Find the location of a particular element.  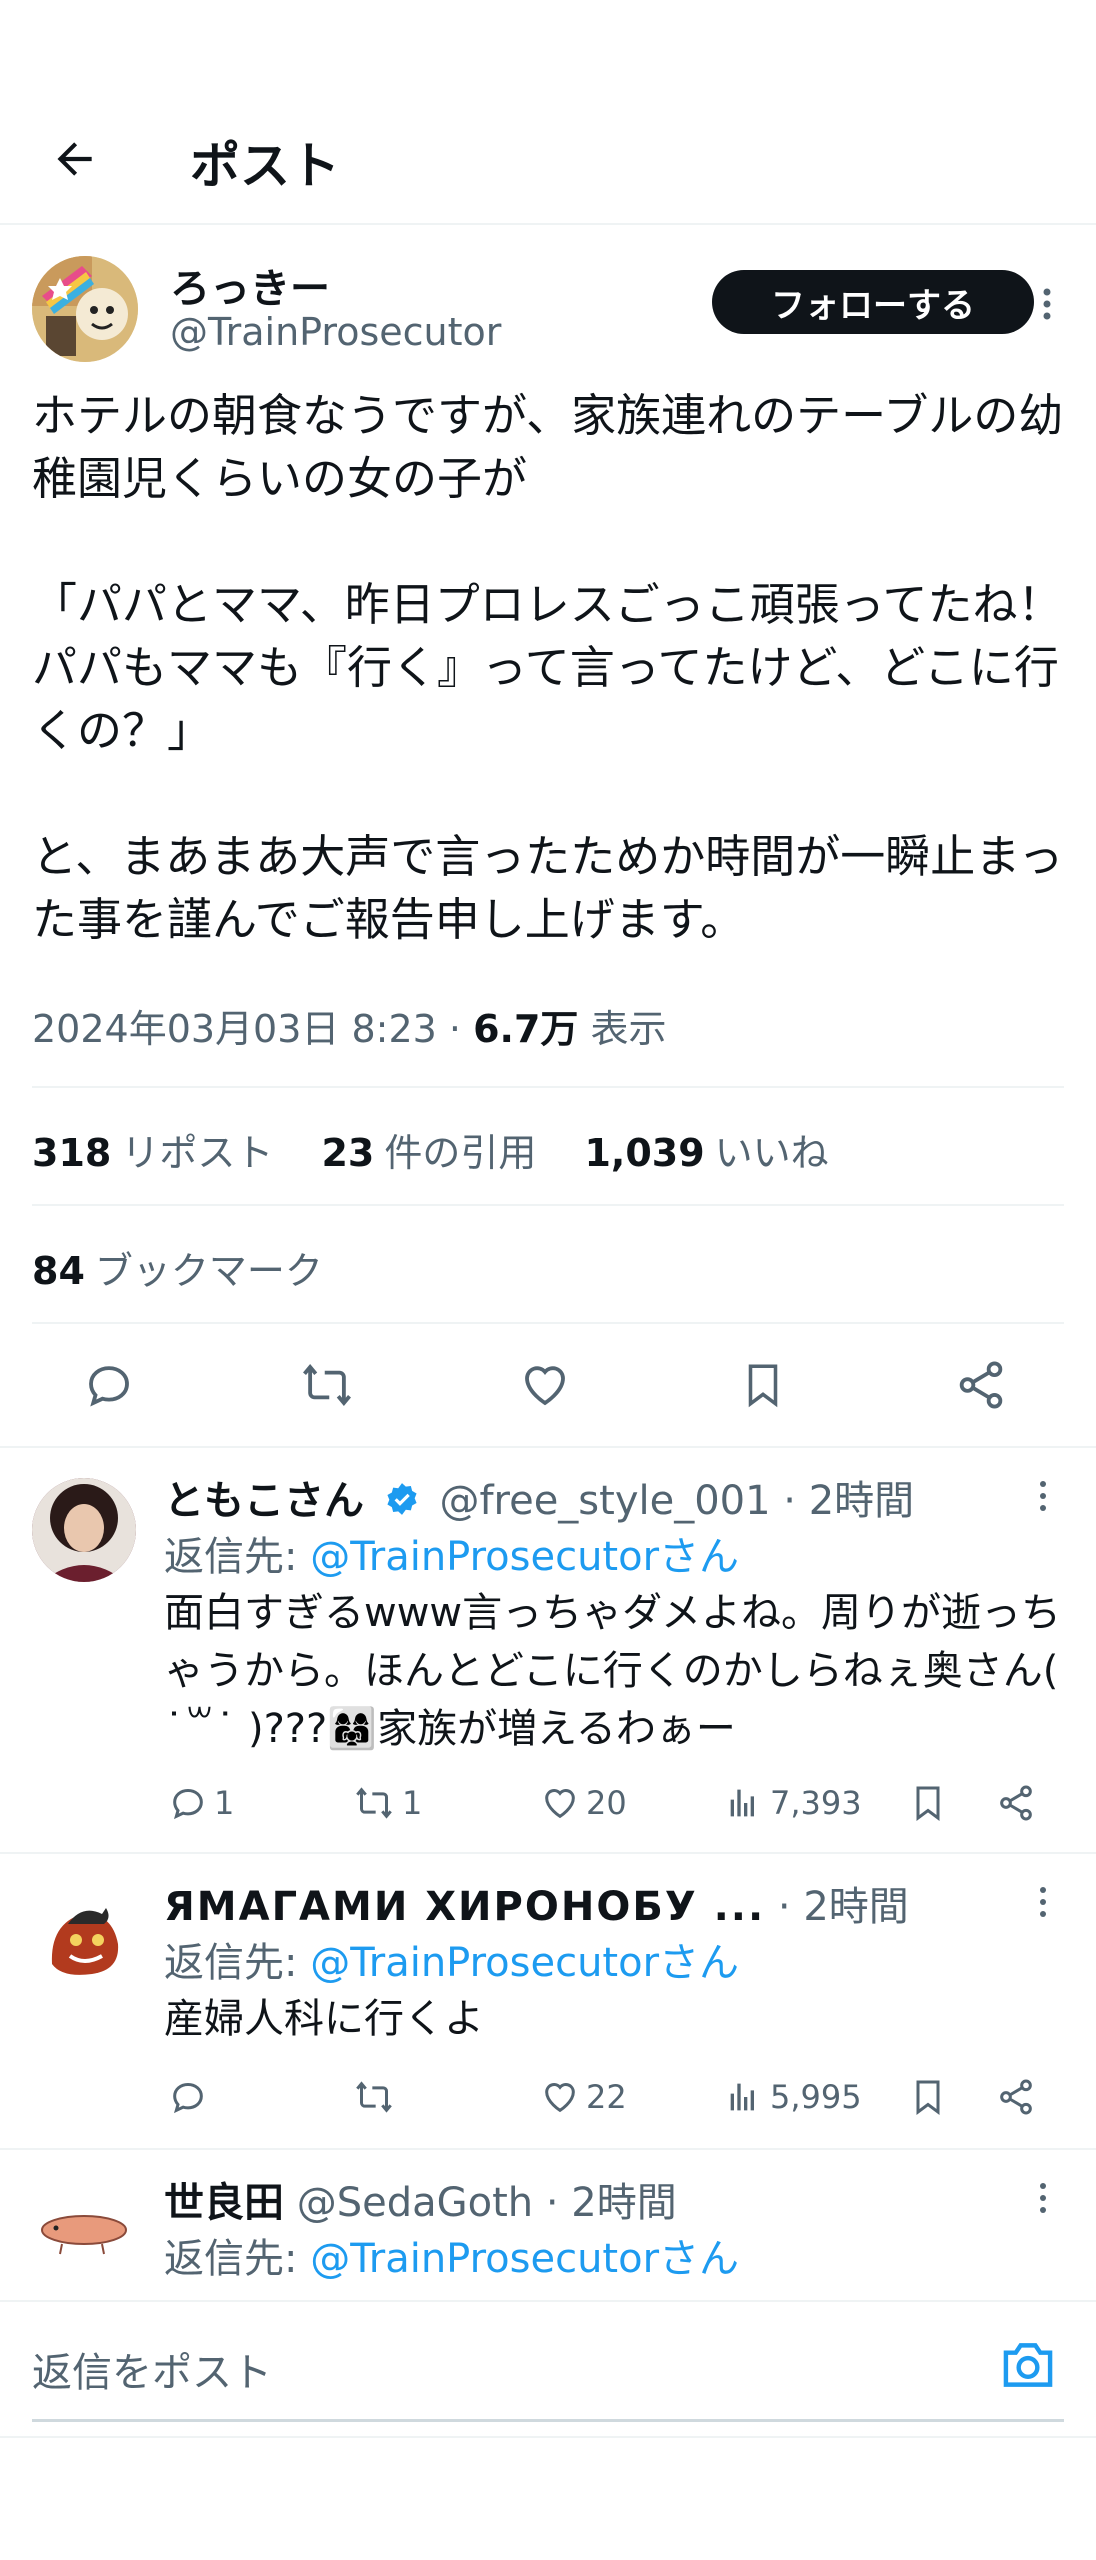

post-action-bar is located at coordinates (548, 1385).